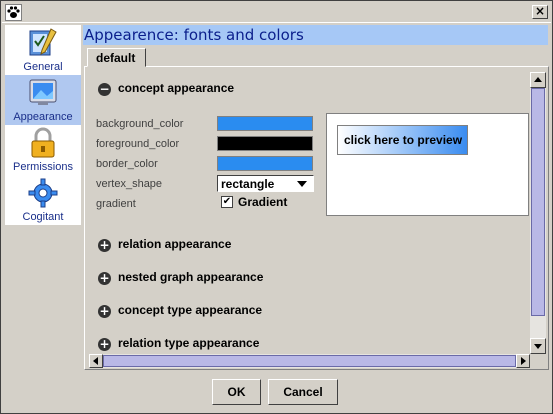 This screenshot has height=414, width=553. Describe the element at coordinates (43, 43) in the screenshot. I see `general-pen-icon` at that location.